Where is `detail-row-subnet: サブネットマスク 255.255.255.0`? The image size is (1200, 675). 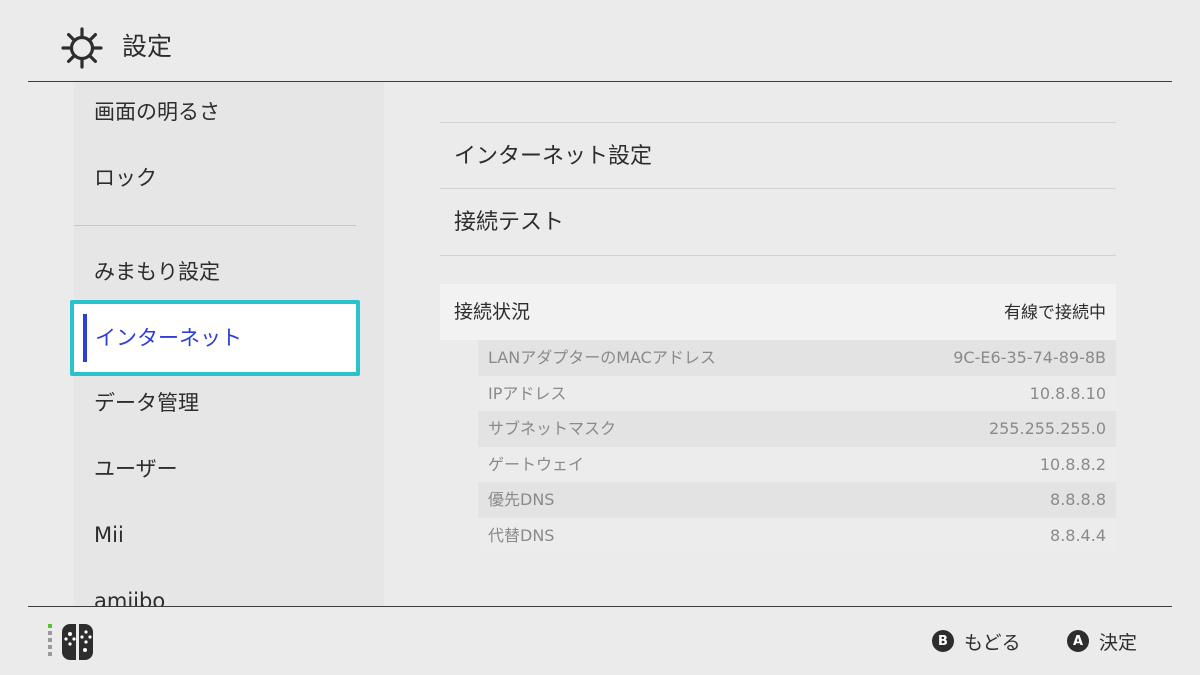
detail-row-subnet: サブネットマスク 255.255.255.0 is located at coordinates (797, 429).